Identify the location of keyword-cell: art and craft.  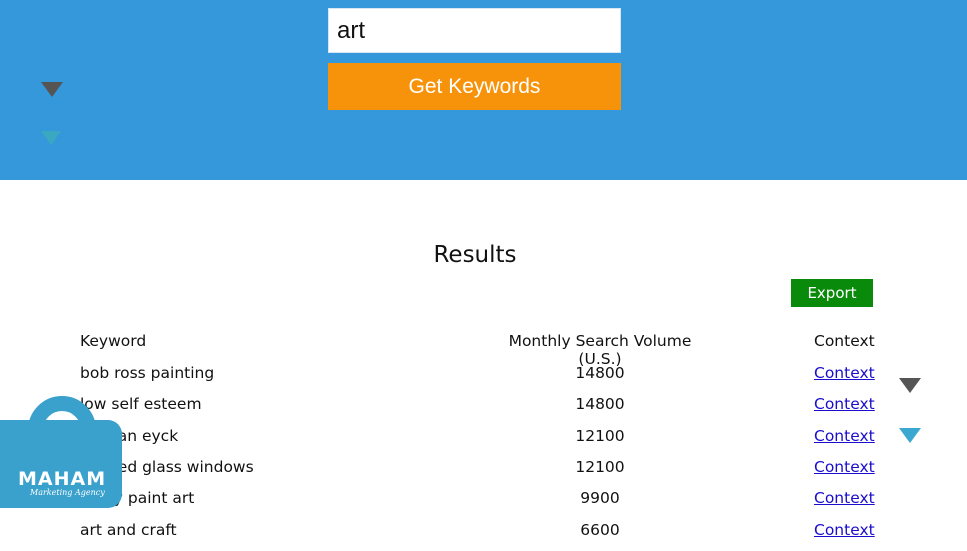
(128, 529).